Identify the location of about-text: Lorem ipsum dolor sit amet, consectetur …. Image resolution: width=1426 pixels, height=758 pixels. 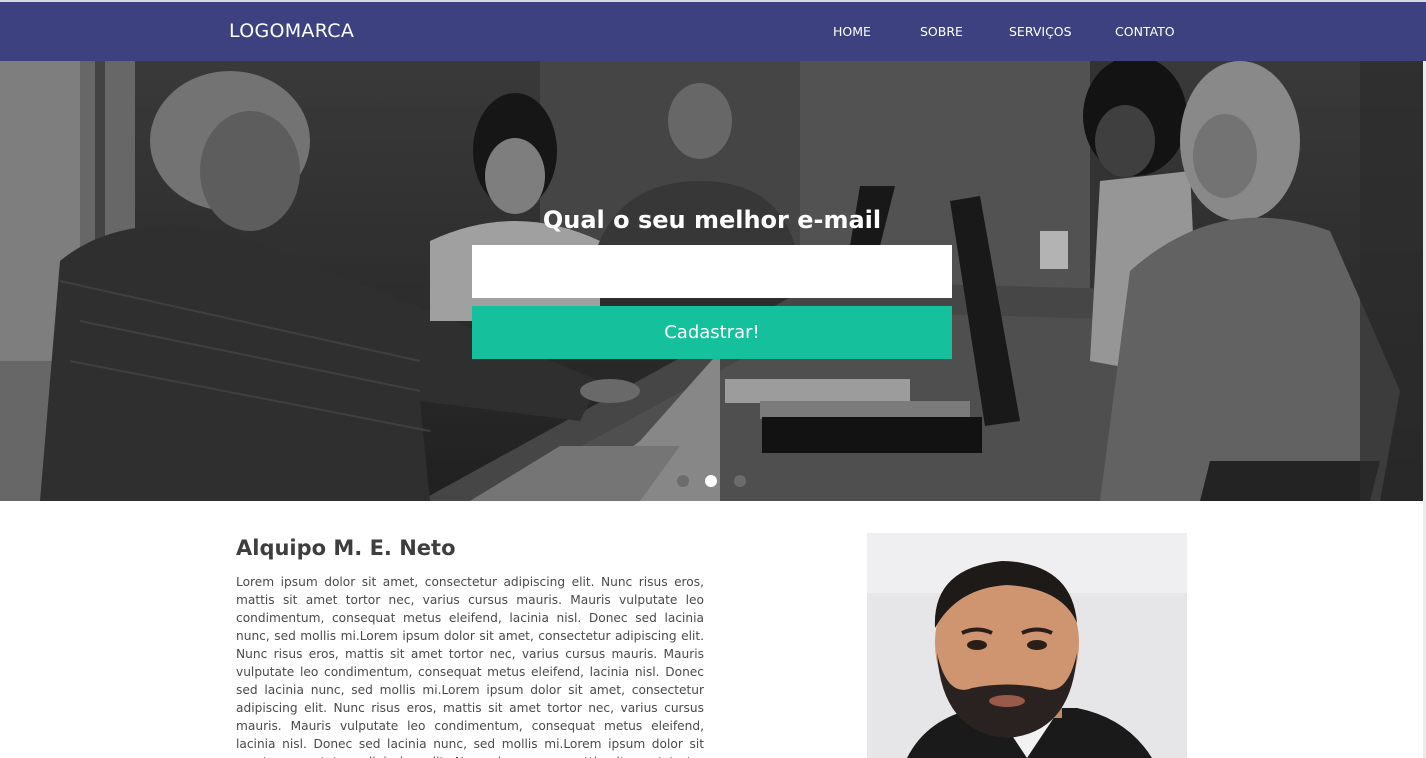
(470, 666).